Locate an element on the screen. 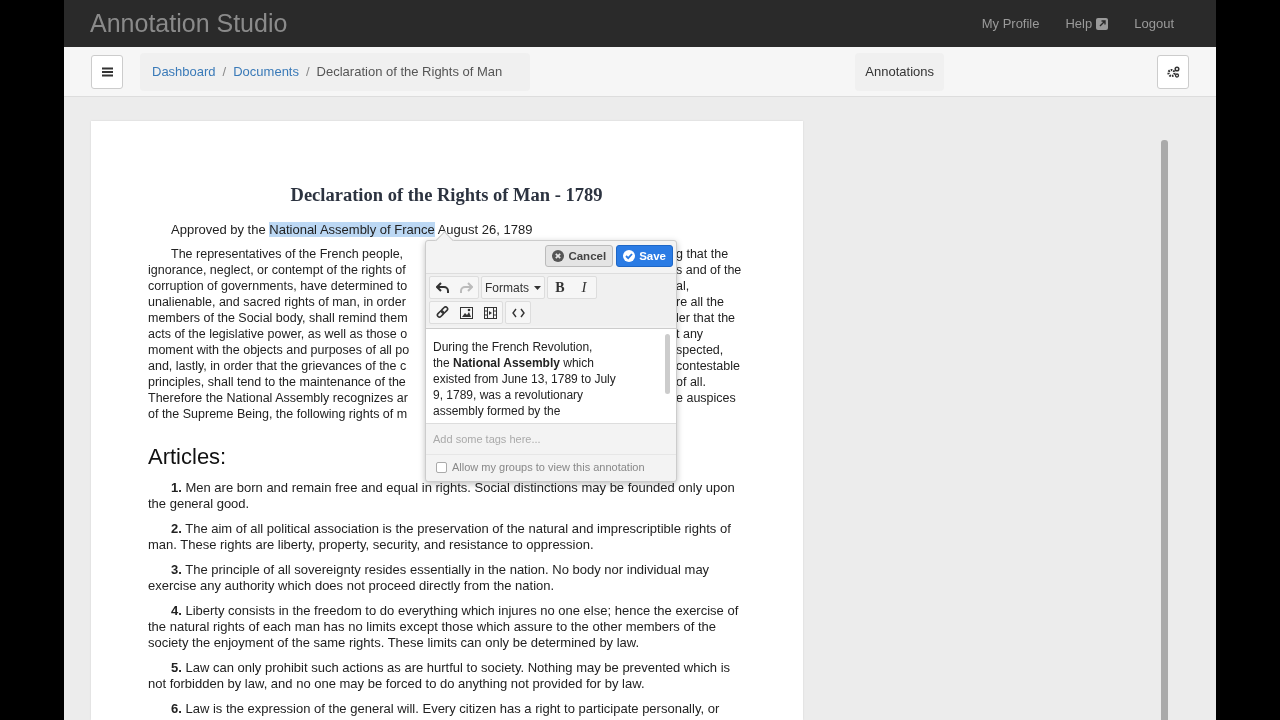 The height and width of the screenshot is (720, 1280). section-heading: Articles: is located at coordinates (187, 457).